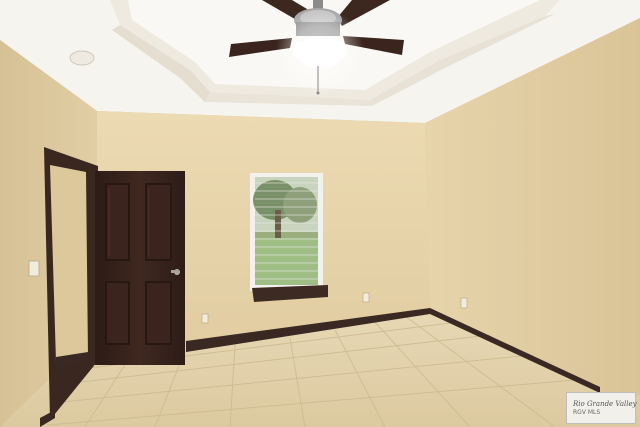 This screenshot has height=427, width=640. What do you see at coordinates (587, 412) in the screenshot?
I see `watermark-line-2: RGV MLS` at bounding box center [587, 412].